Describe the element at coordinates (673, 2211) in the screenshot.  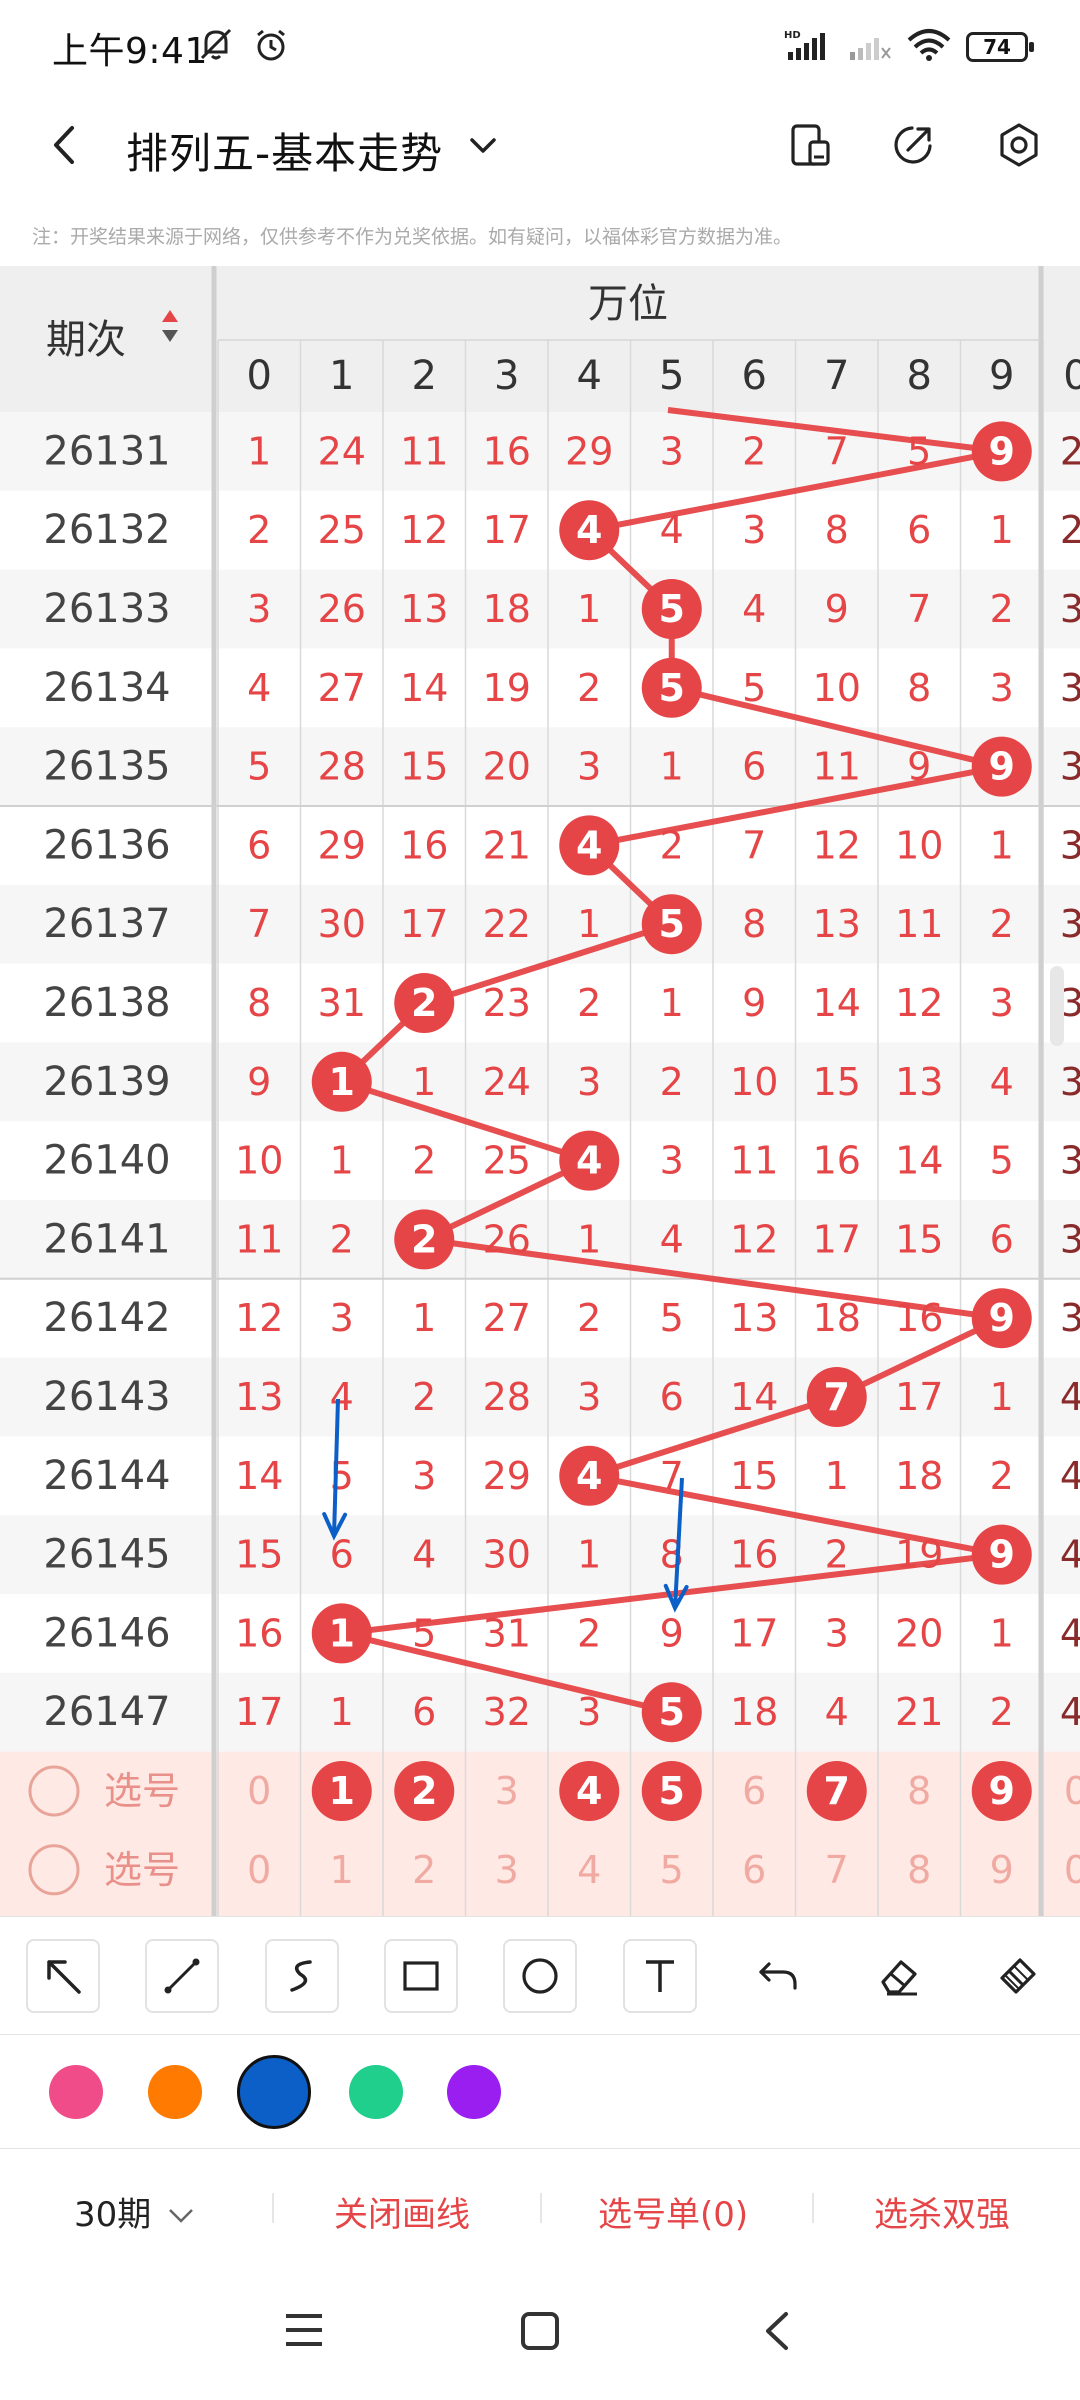
I see `pick-list-button: 选号单(0)` at that location.